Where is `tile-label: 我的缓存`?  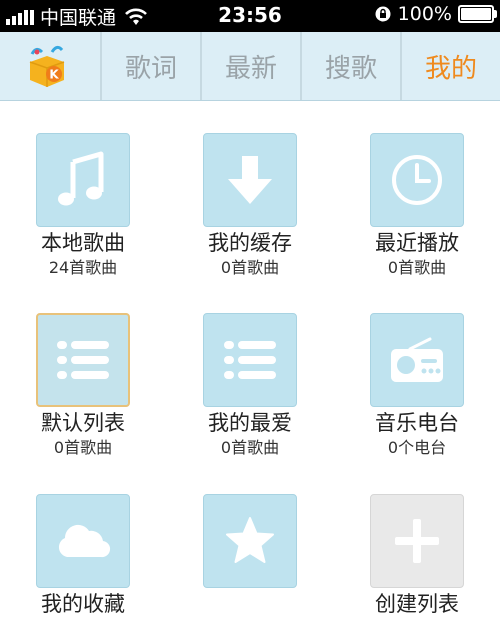
tile-label: 我的缓存 is located at coordinates (250, 243).